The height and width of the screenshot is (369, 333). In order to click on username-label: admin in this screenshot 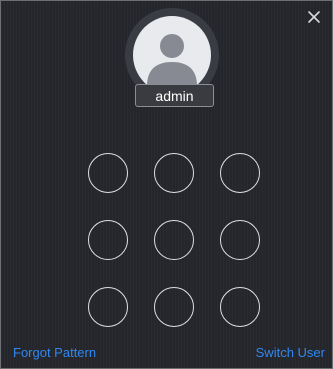, I will do `click(174, 95)`.